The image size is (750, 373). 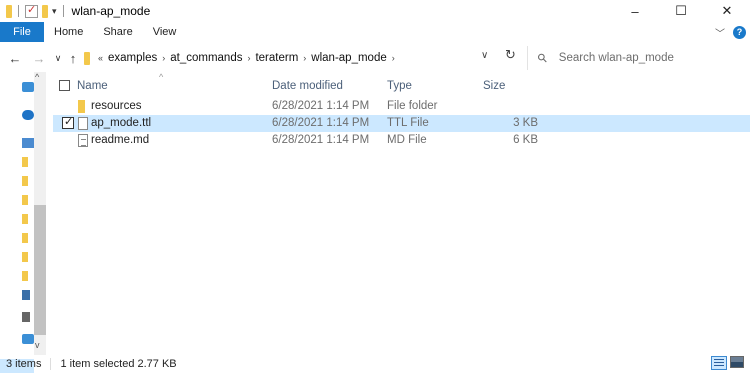 What do you see at coordinates (375, 11) in the screenshot?
I see `title-bar: ▾ wlan-ap_mode – ☐ ✕` at bounding box center [375, 11].